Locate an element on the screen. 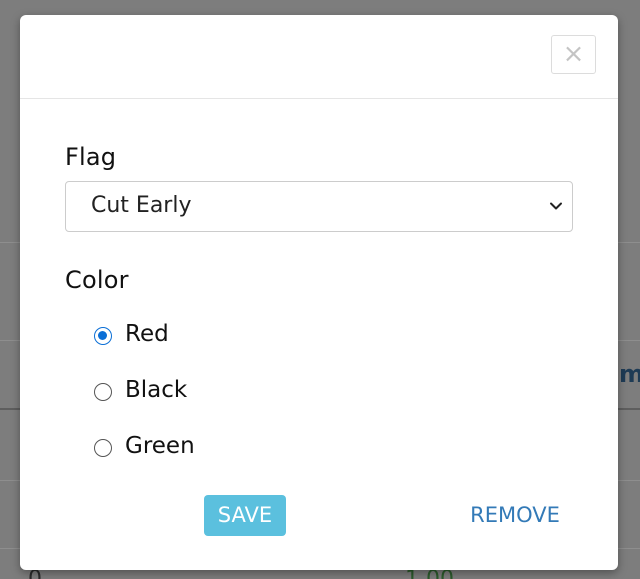  background-heading-fragment: m is located at coordinates (629, 374).